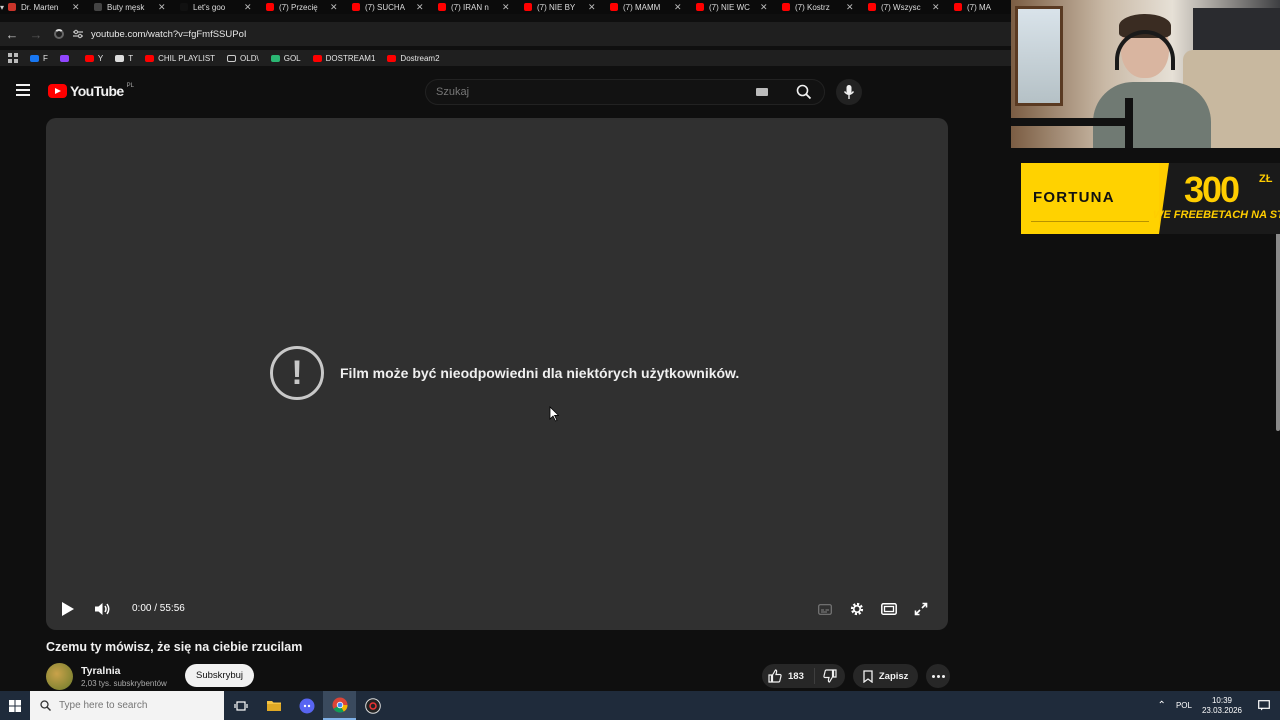 This screenshot has height=720, width=1280. I want to click on browser-tab: Buty męsk ✕, so click(133, 7).